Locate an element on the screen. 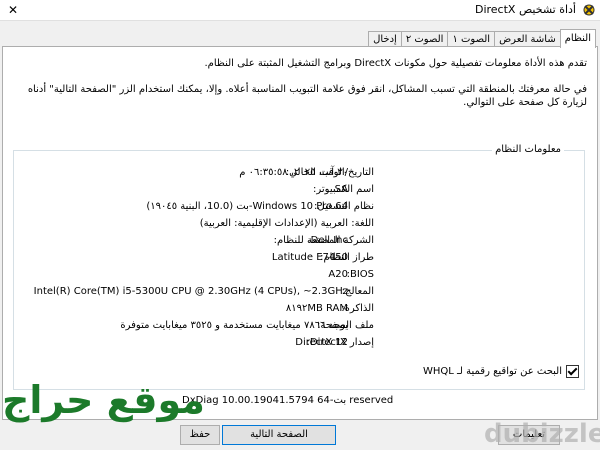 The height and width of the screenshot is (450, 600). tab-input: إدخال is located at coordinates (385, 39).